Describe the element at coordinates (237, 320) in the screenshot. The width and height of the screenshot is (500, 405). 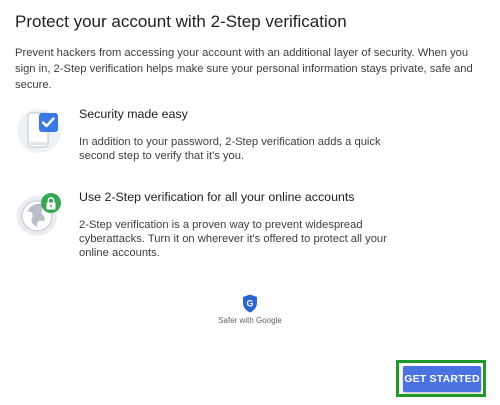
I see `safer-prefix: Safer with` at that location.